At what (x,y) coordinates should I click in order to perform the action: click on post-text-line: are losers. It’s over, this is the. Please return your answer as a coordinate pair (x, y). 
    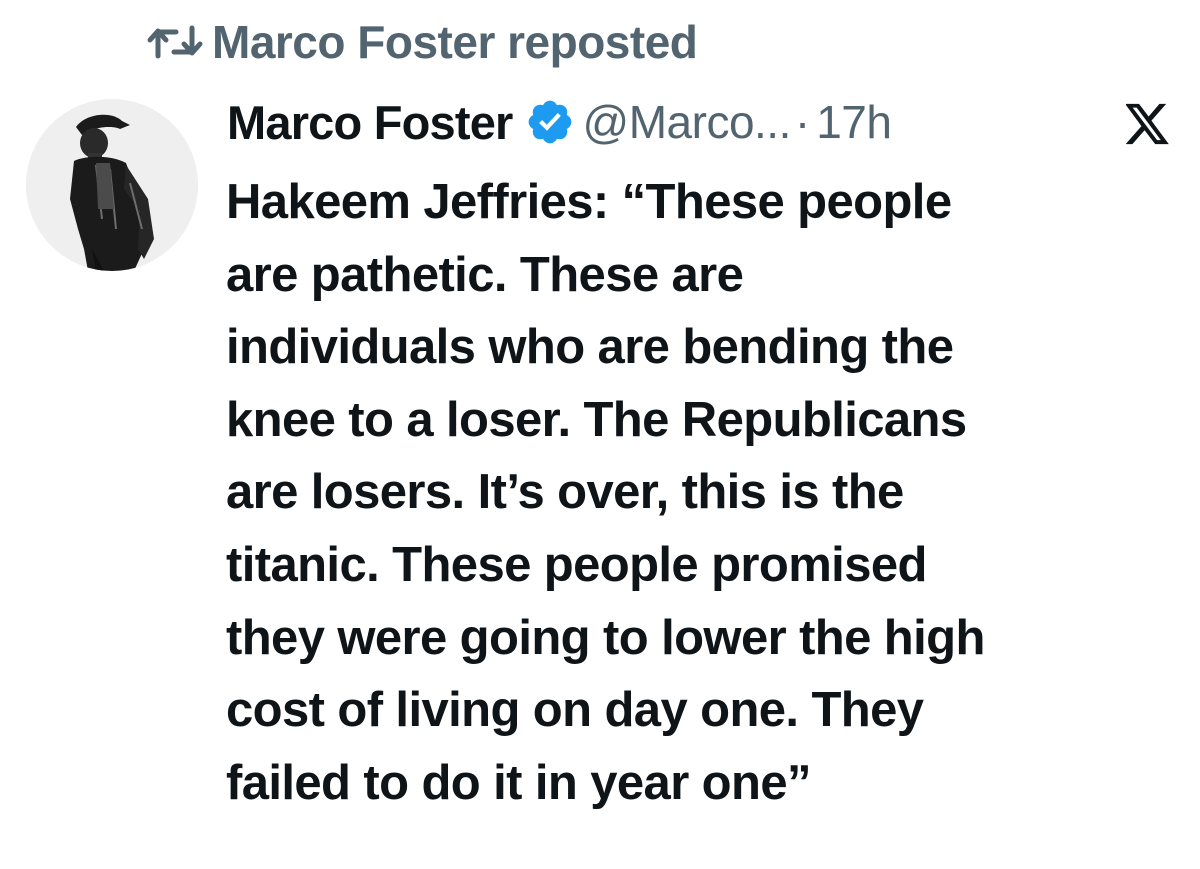
    Looking at the image, I should click on (565, 492).